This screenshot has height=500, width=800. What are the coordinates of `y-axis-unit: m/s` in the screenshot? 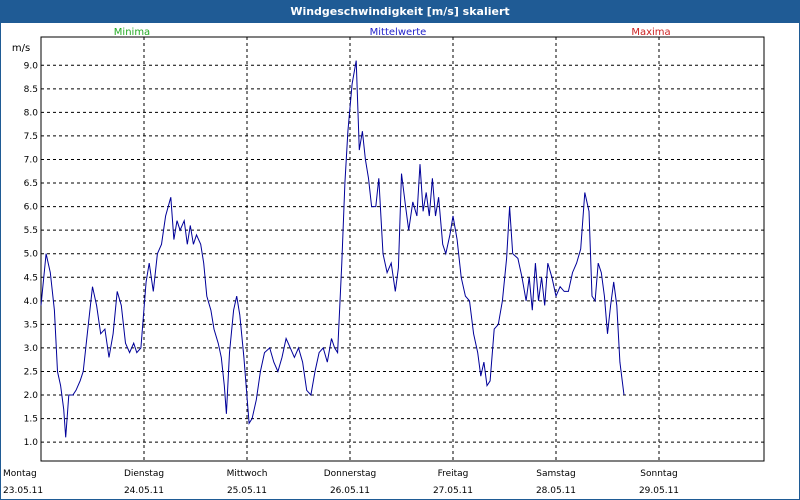 It's located at (21, 48).